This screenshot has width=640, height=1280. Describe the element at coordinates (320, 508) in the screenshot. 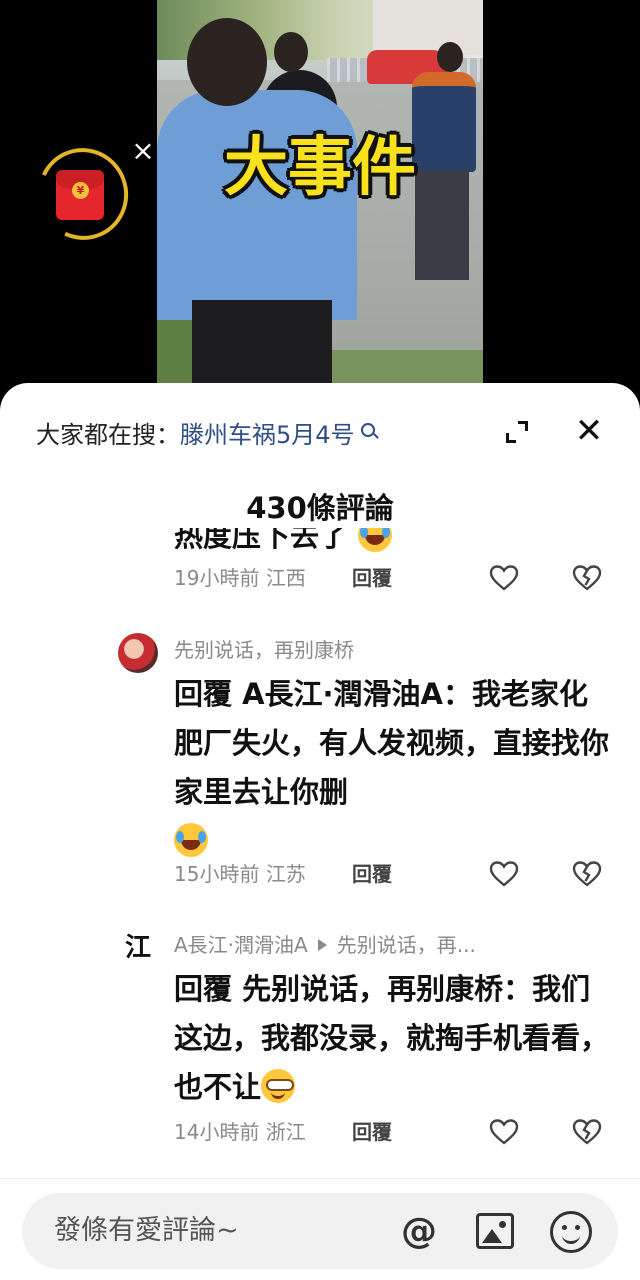

I see `comment-count-title: 430條評論` at that location.